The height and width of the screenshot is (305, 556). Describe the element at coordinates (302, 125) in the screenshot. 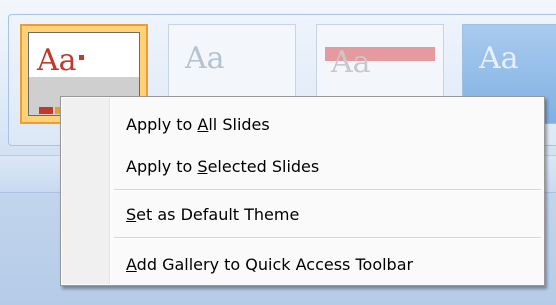

I see `menu-item-apply-to-all-slides: Apply to All Slides` at that location.